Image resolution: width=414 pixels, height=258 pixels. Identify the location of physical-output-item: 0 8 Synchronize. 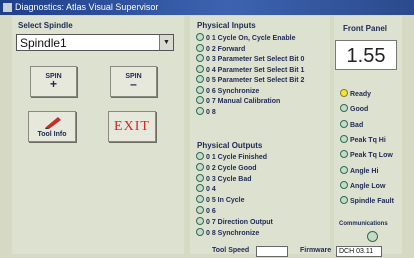
(228, 232).